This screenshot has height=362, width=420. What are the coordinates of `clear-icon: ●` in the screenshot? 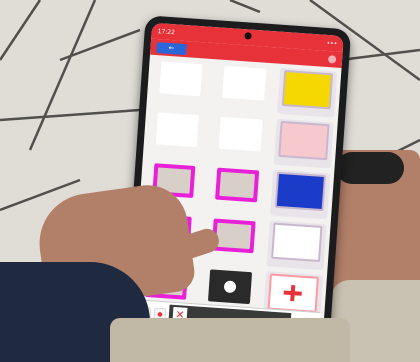 It's located at (160, 314).